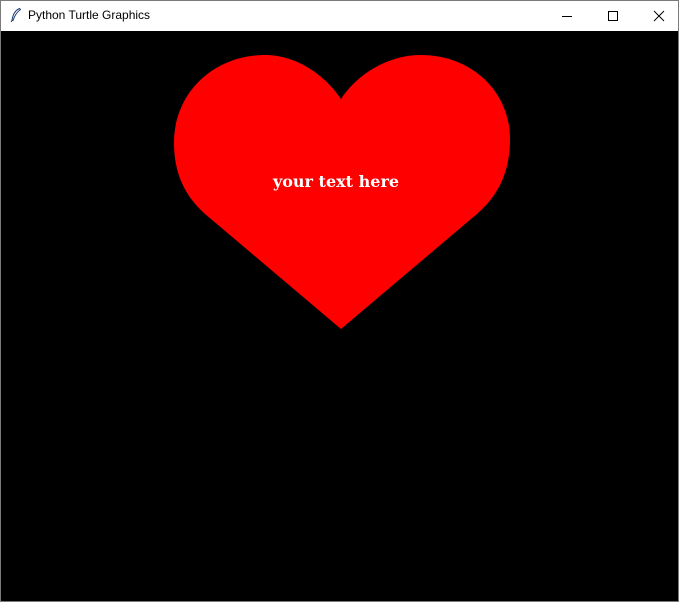  I want to click on minimize-button, so click(567, 16).